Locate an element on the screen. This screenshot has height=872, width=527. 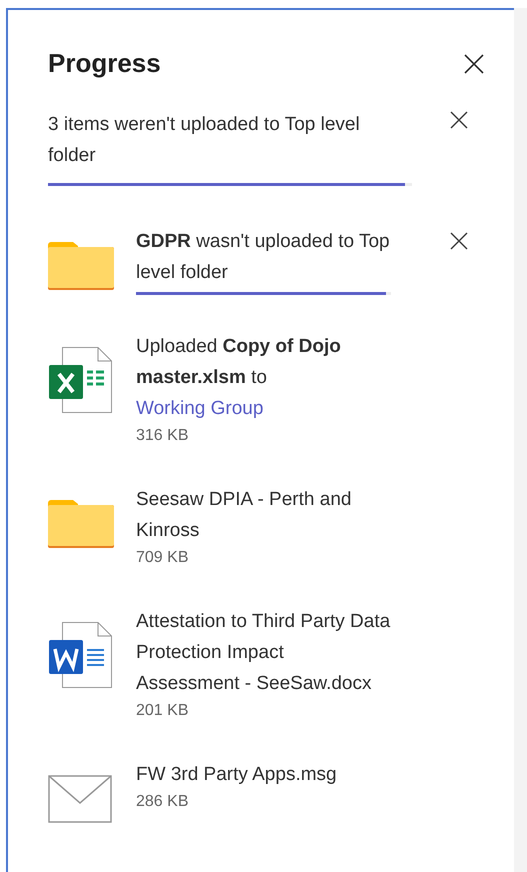
envelope-icon is located at coordinates (80, 799).